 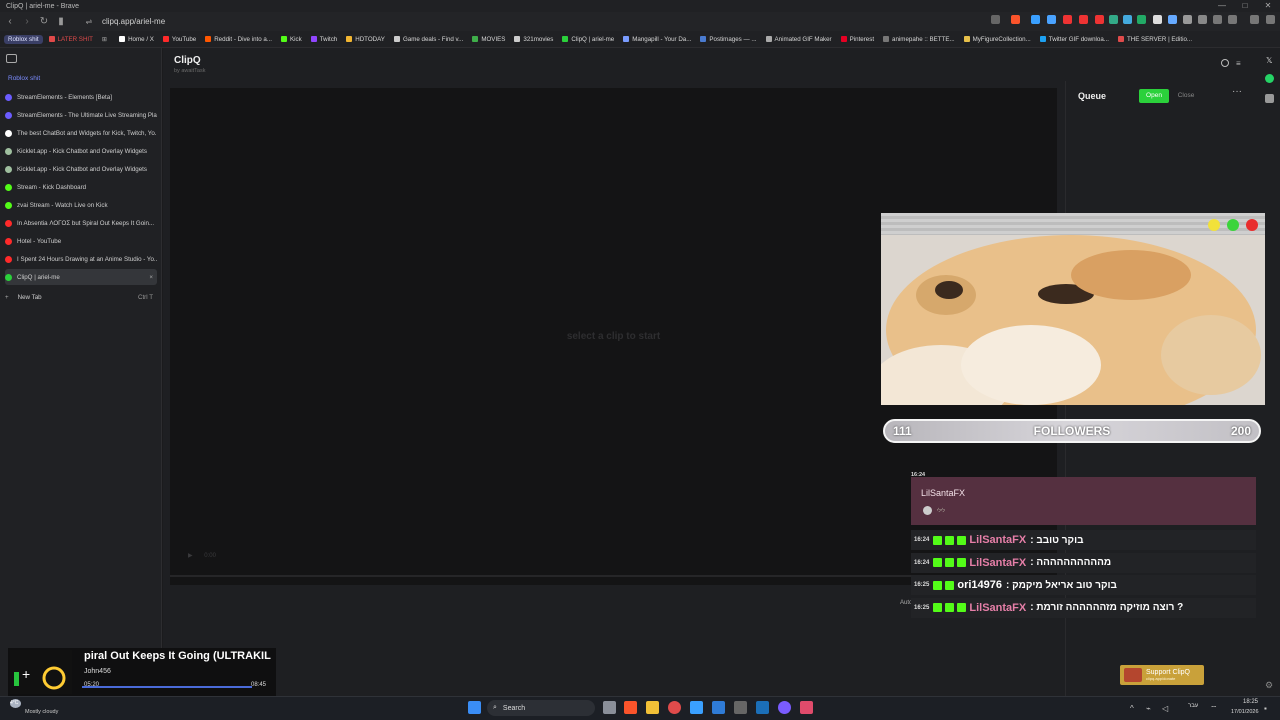 I want to click on avatar, so click(x=927, y=510).